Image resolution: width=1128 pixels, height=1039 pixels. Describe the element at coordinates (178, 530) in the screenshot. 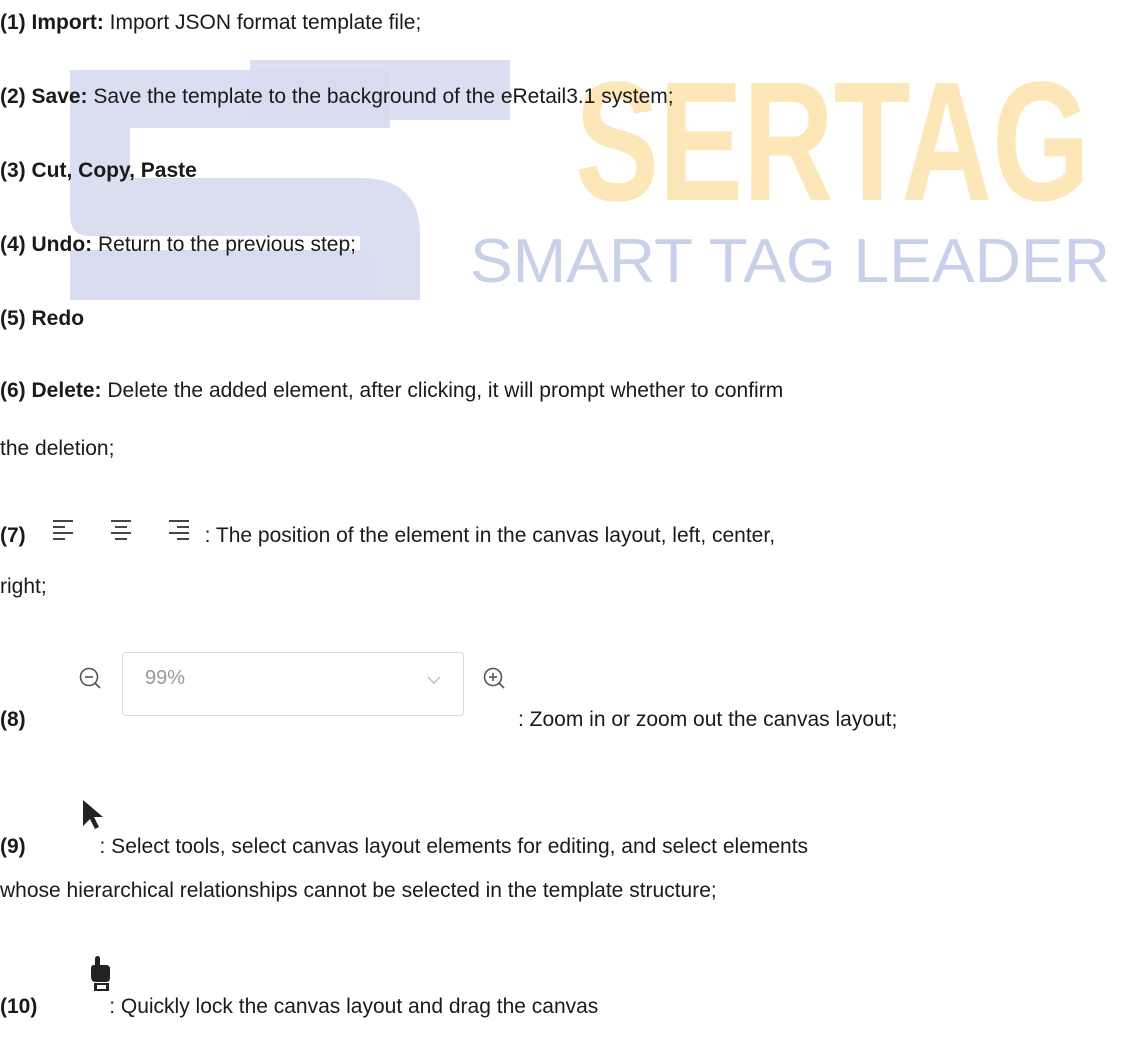

I see `align-right-icon` at that location.